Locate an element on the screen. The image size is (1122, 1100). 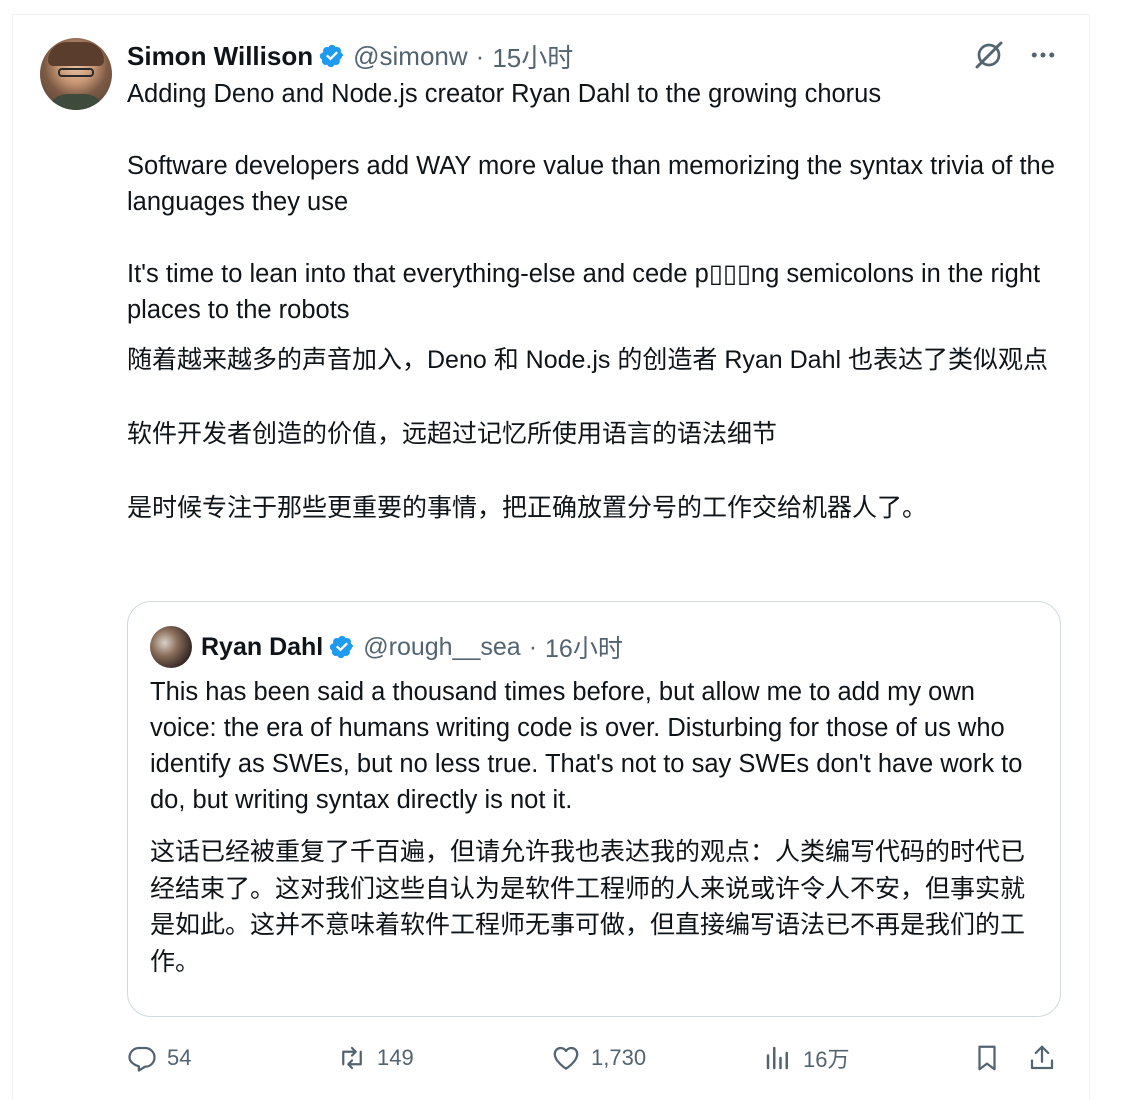
repost-count: 149 is located at coordinates (395, 1057).